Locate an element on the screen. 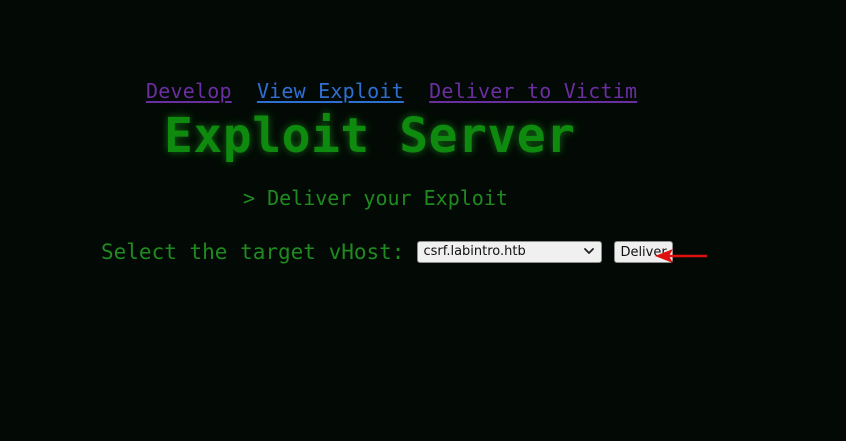 The height and width of the screenshot is (441, 846). vhost-select-value: csrf.labintro.htb is located at coordinates (474, 251).